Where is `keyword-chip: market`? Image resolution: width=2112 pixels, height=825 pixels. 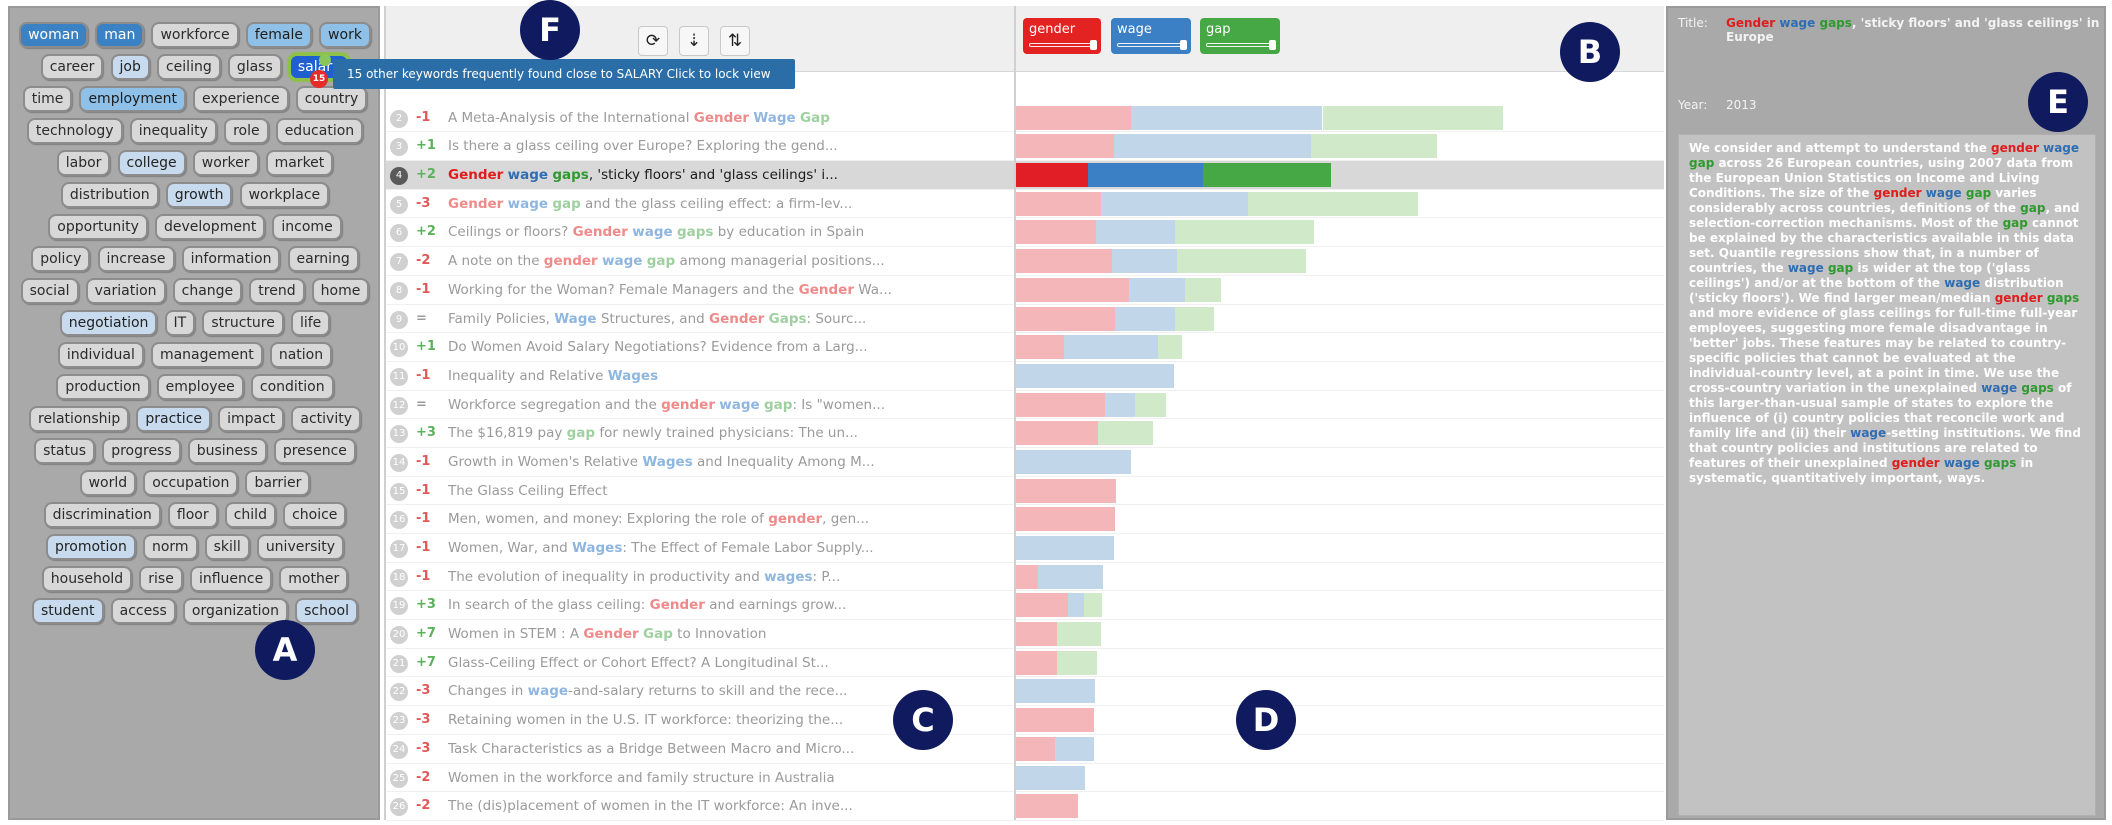
keyword-chip: market is located at coordinates (299, 162).